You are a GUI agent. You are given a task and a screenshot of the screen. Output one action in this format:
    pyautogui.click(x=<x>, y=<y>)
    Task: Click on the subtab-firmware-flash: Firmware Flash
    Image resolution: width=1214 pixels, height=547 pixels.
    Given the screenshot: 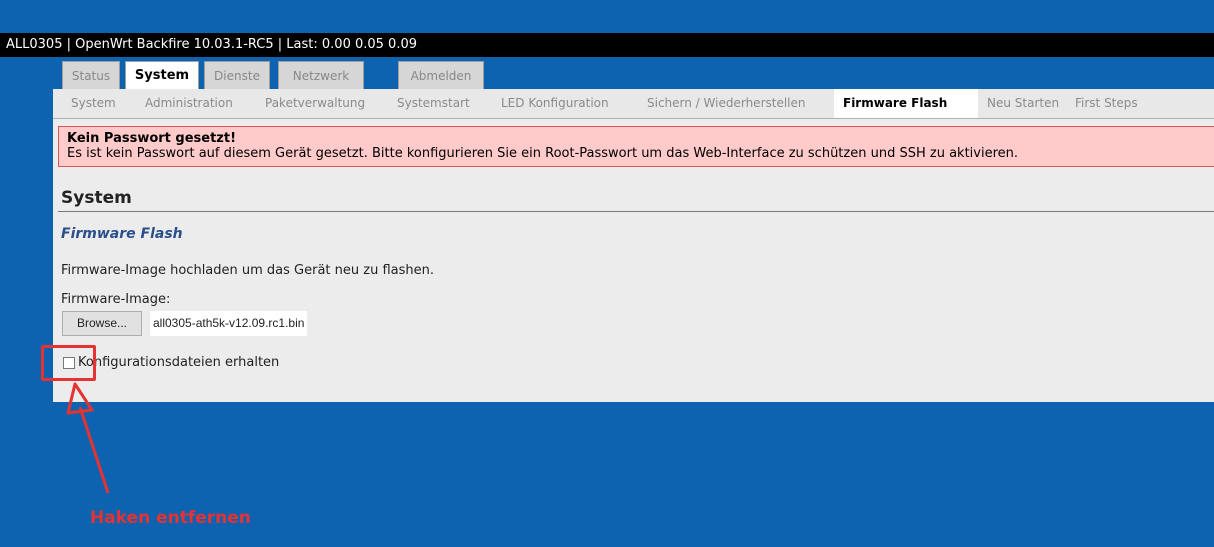 What is the action you would take?
    pyautogui.click(x=906, y=103)
    